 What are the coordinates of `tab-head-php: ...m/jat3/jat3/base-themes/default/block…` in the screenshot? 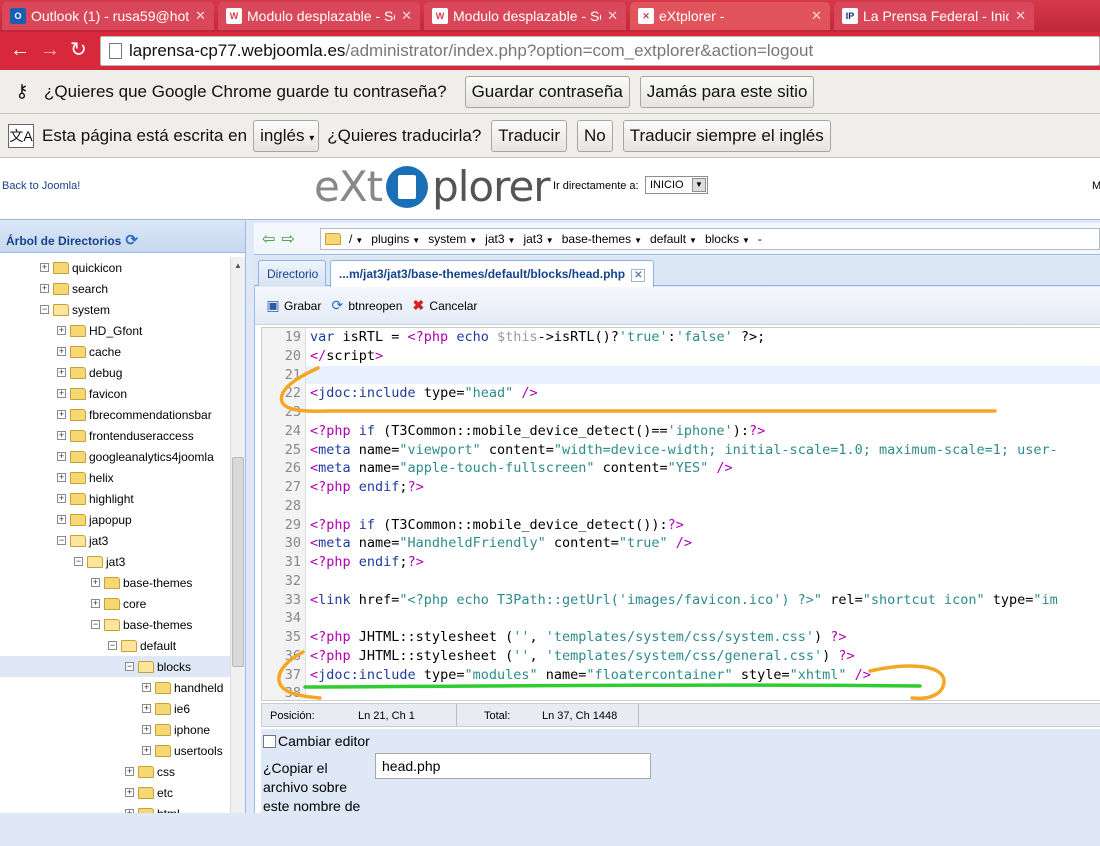 It's located at (492, 273).